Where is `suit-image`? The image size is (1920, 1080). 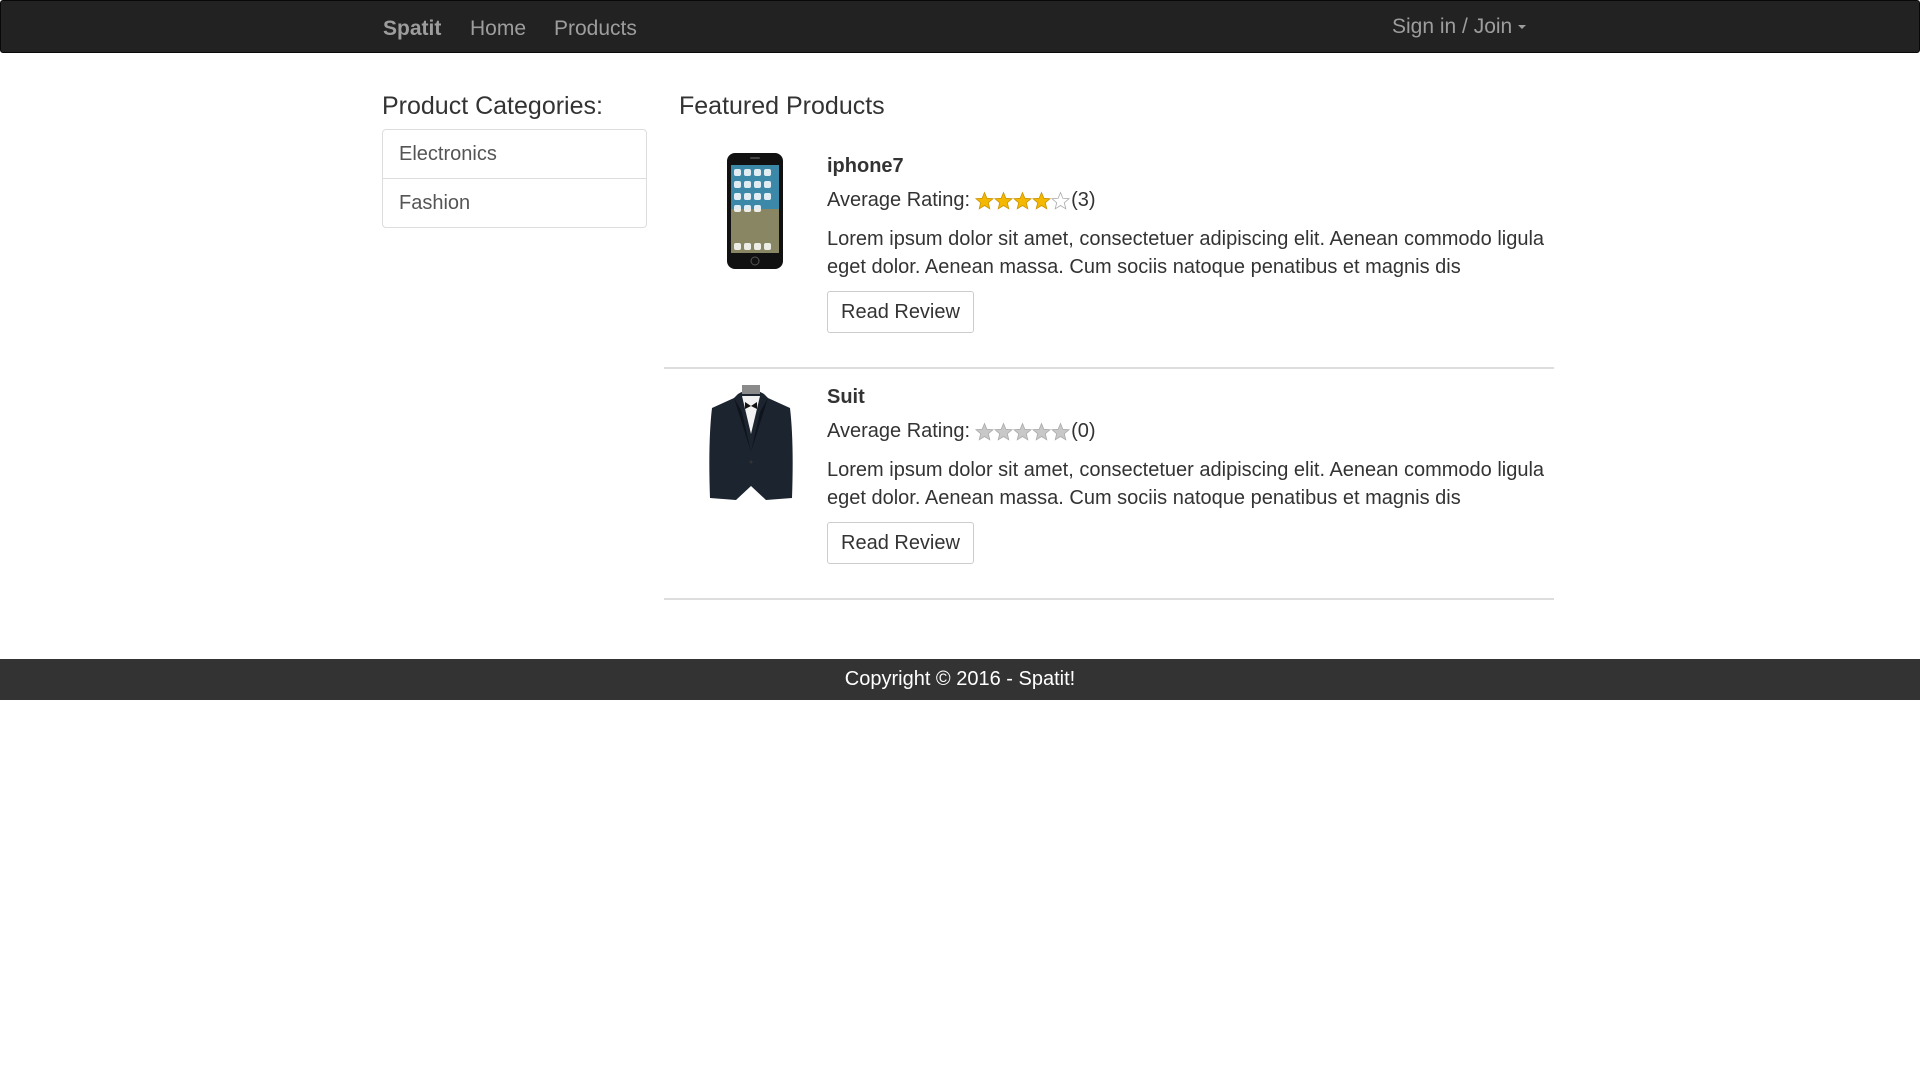
suit-image is located at coordinates (751, 442).